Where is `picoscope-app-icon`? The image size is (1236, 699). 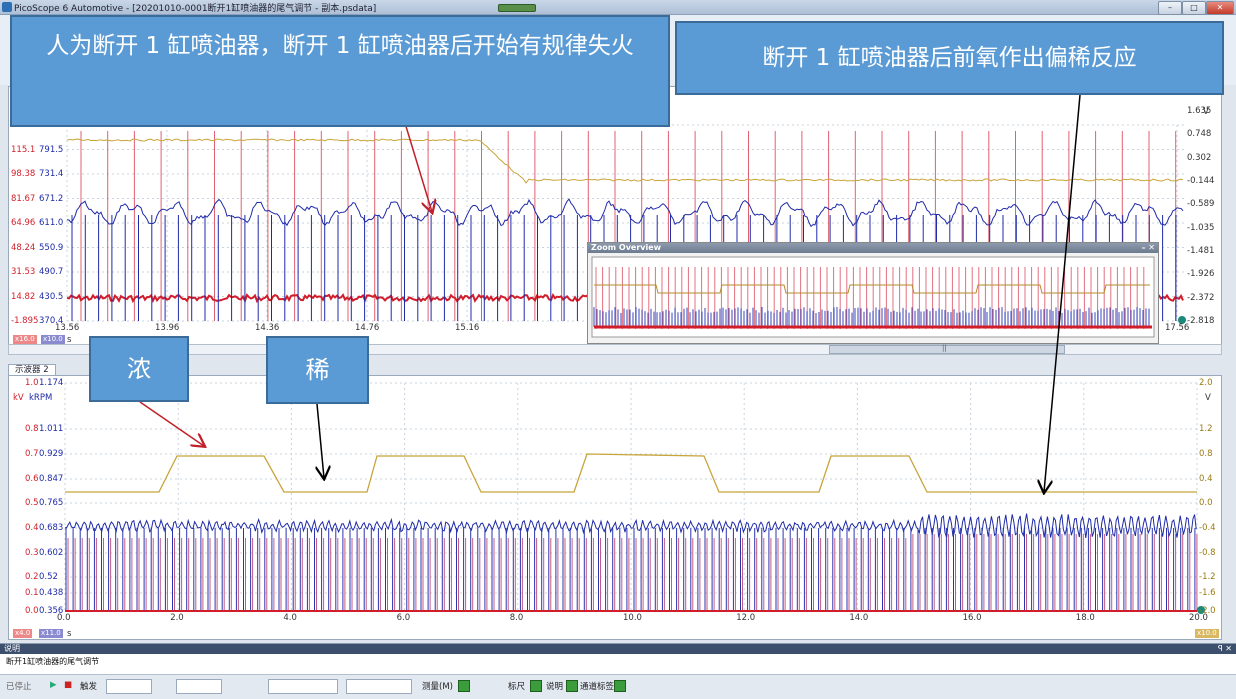
picoscope-app-icon is located at coordinates (7, 7).